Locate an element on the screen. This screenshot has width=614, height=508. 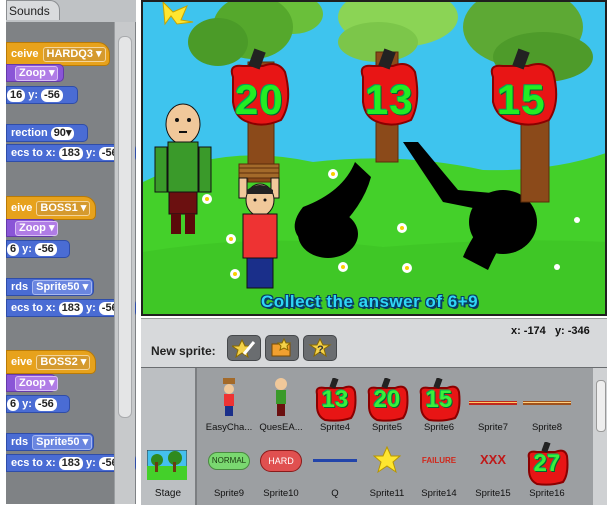
sprite-name: Sprite7 is located at coordinates (493, 427).